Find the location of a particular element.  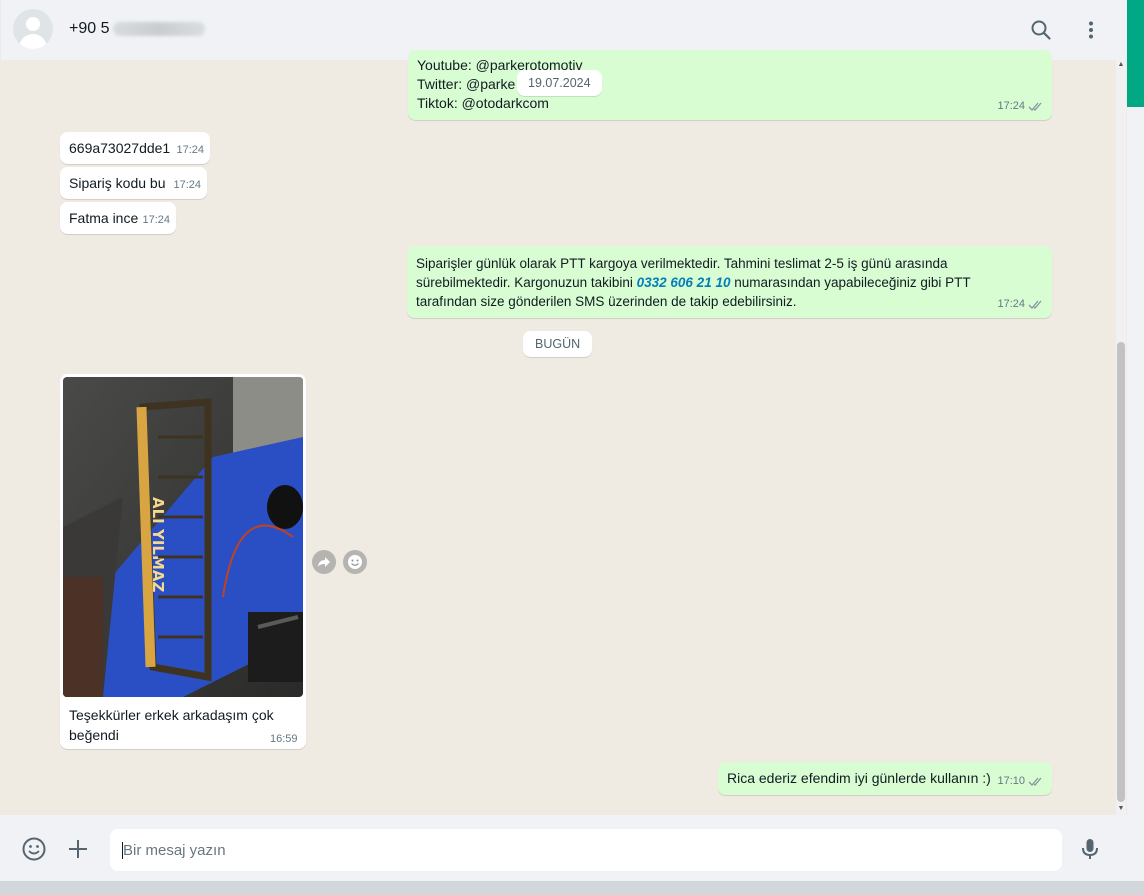

scroll-up-arrow: ▲ is located at coordinates (1121, 65).